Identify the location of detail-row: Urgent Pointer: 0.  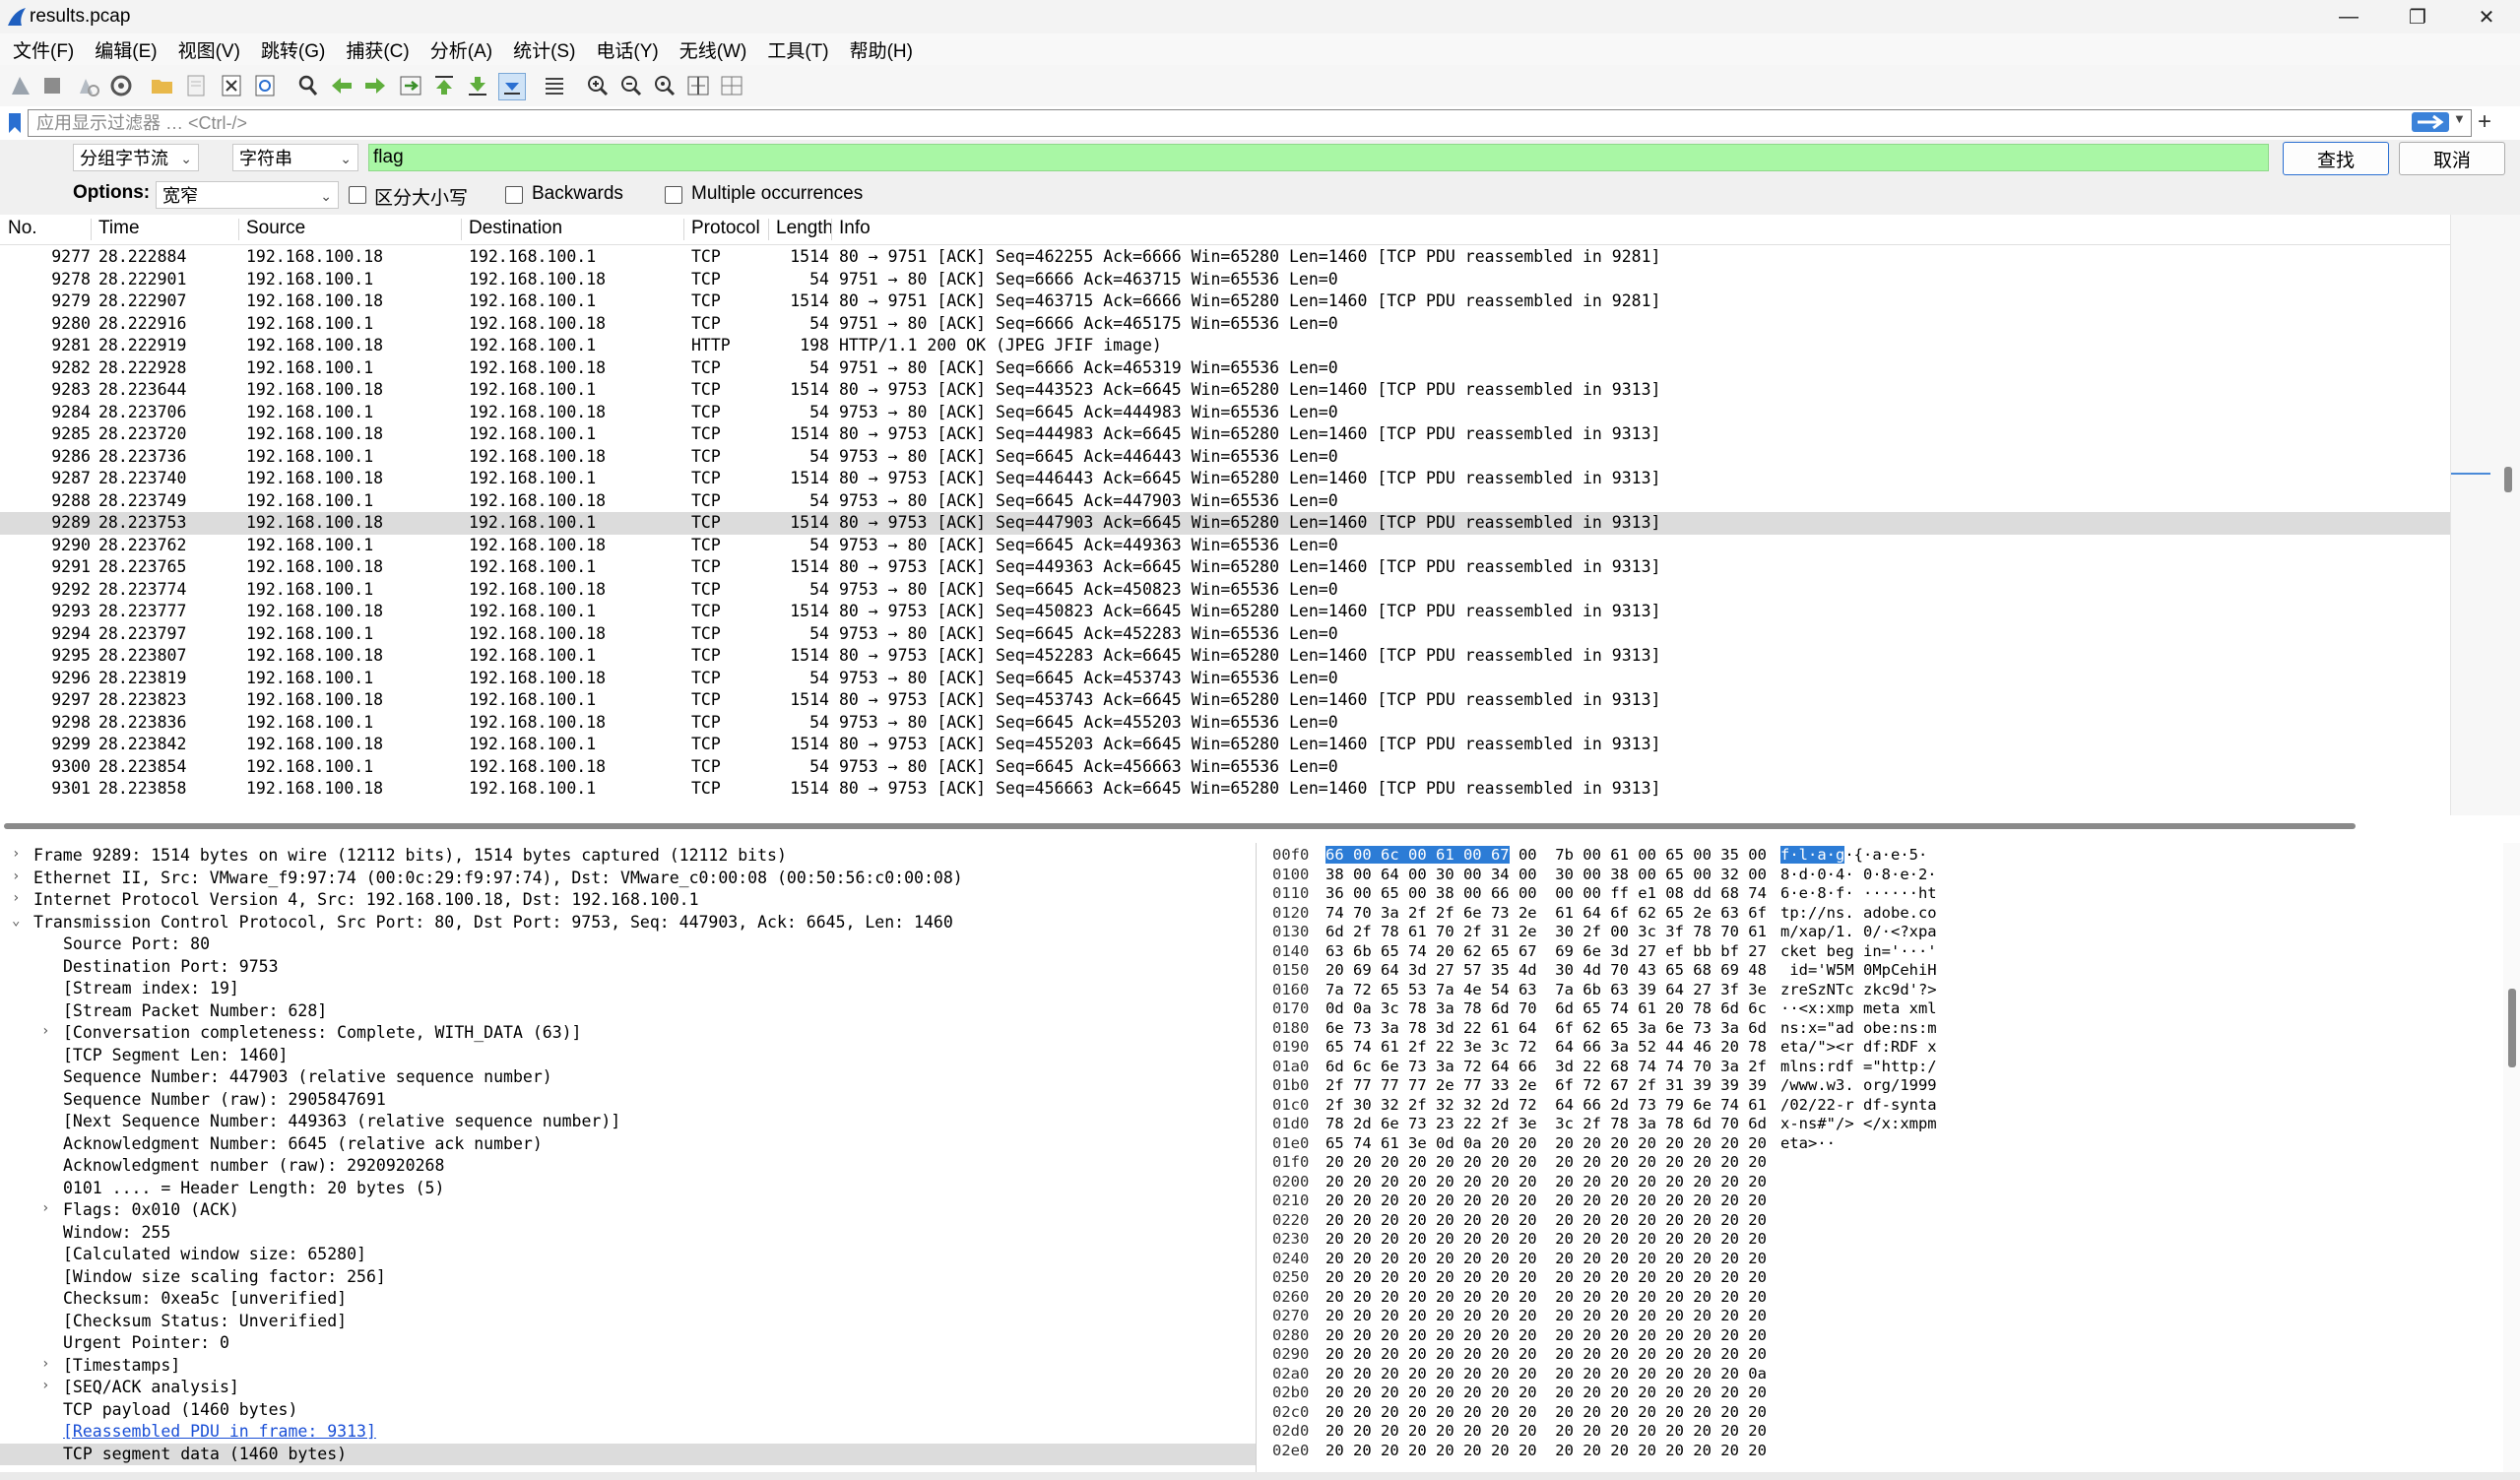
(628, 1343).